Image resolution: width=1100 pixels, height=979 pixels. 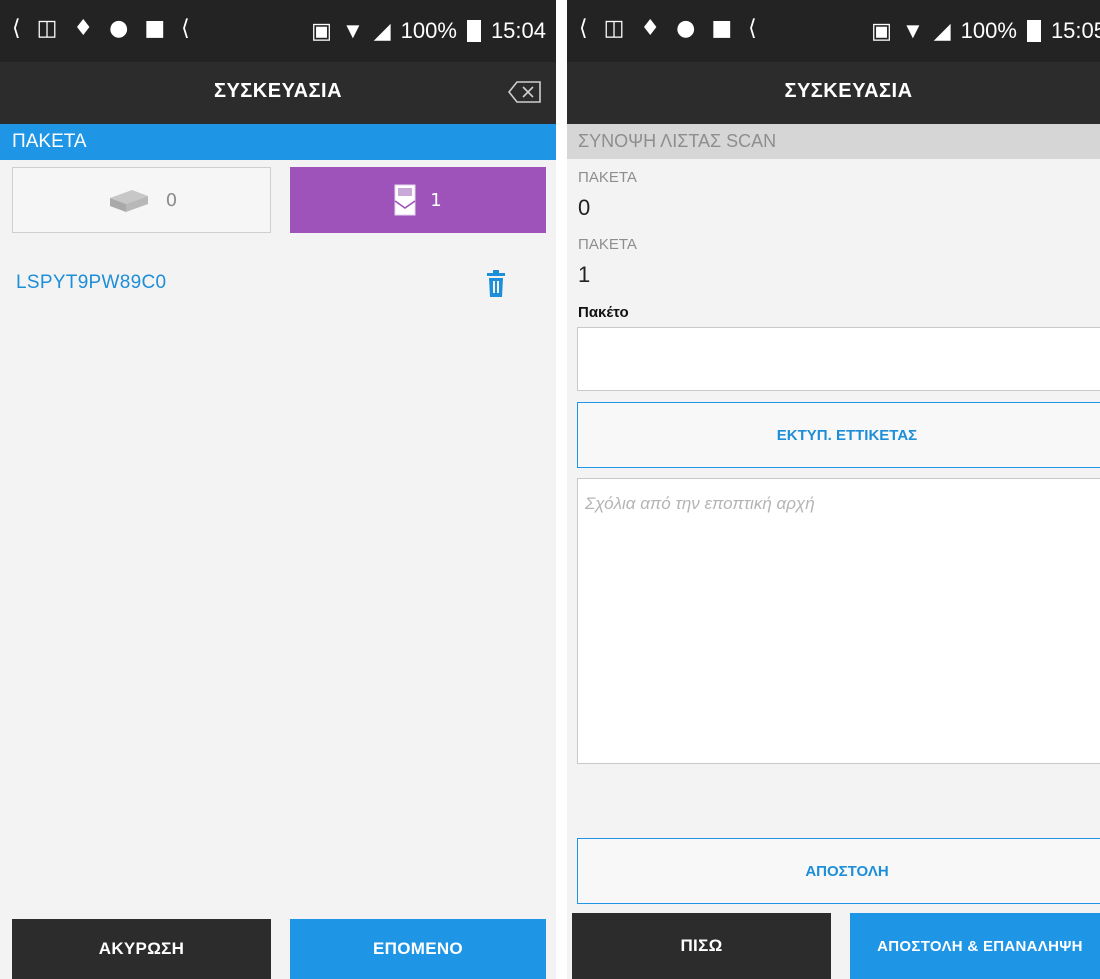 What do you see at coordinates (278, 142) in the screenshot?
I see `section-title: ΠΑΚΕΤΑ` at bounding box center [278, 142].